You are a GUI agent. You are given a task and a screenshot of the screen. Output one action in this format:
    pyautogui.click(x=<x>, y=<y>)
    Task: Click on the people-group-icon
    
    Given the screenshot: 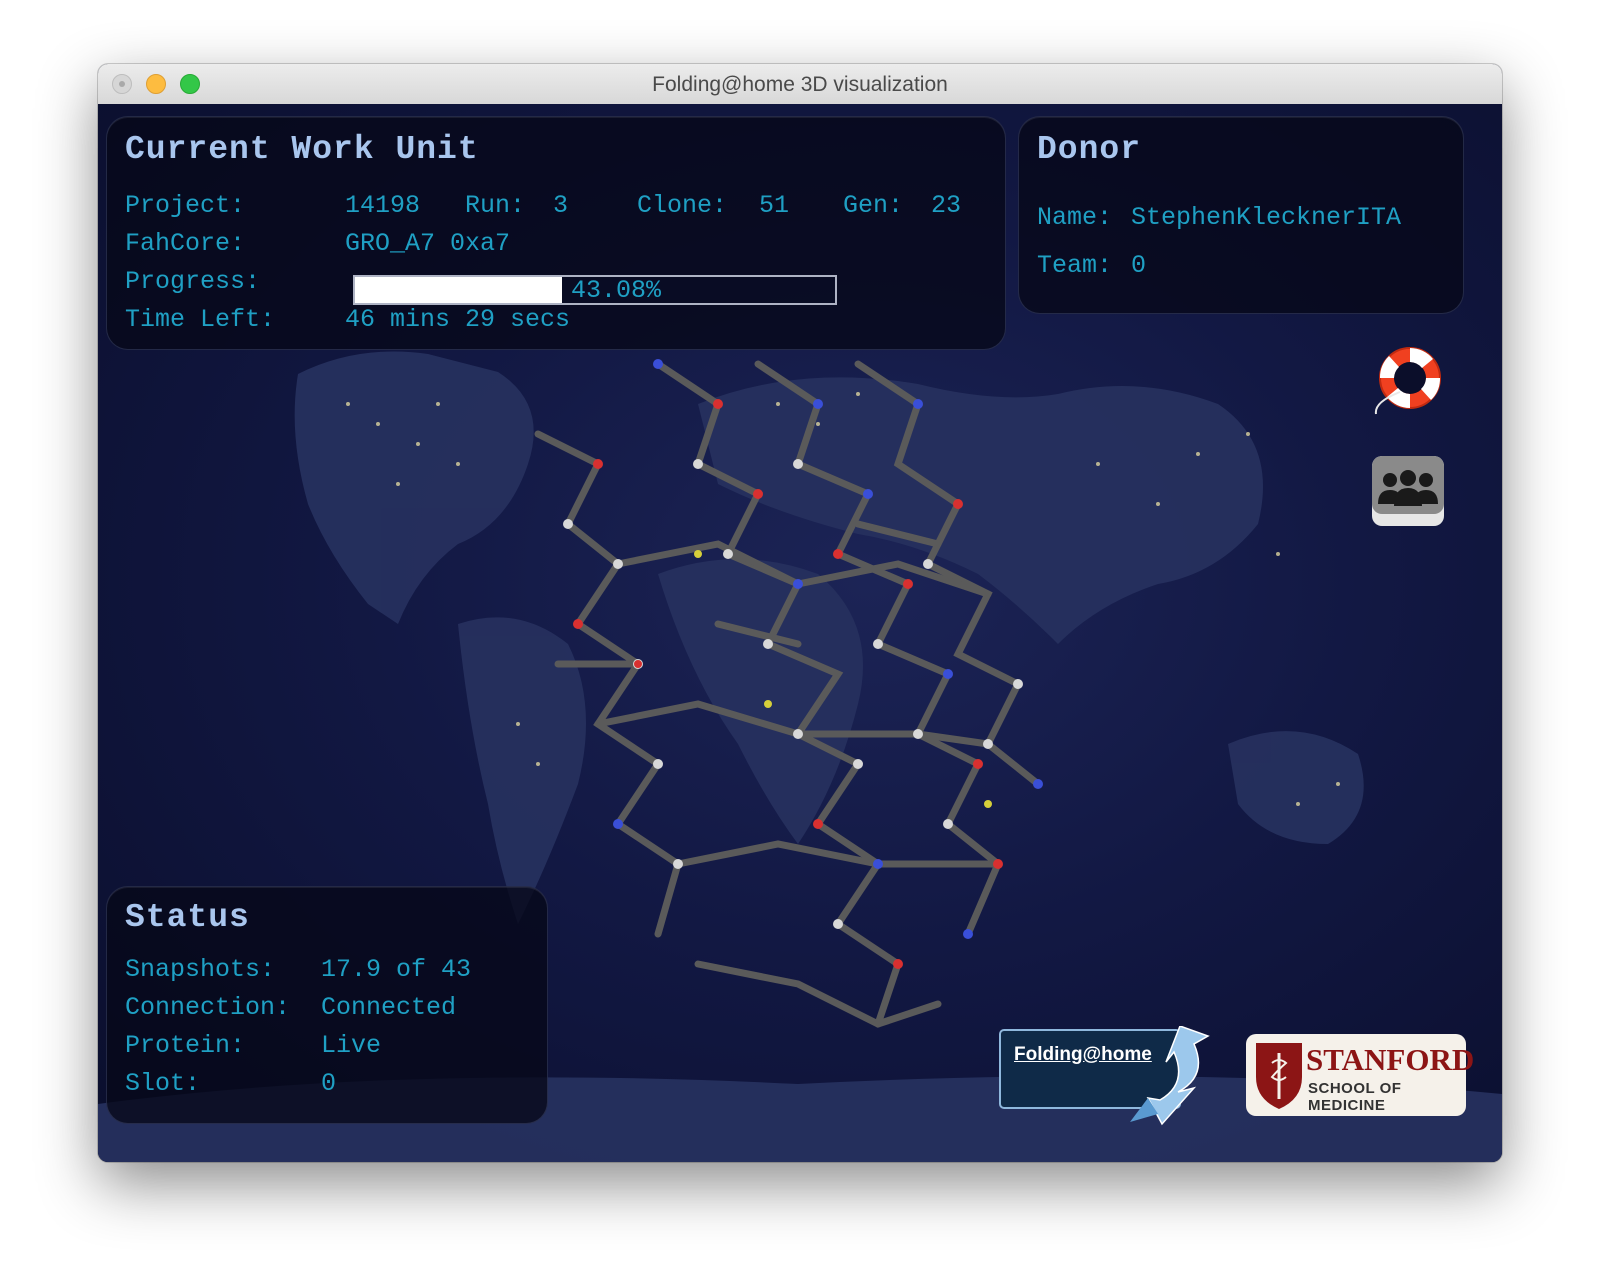 What is the action you would take?
    pyautogui.click(x=1408, y=491)
    